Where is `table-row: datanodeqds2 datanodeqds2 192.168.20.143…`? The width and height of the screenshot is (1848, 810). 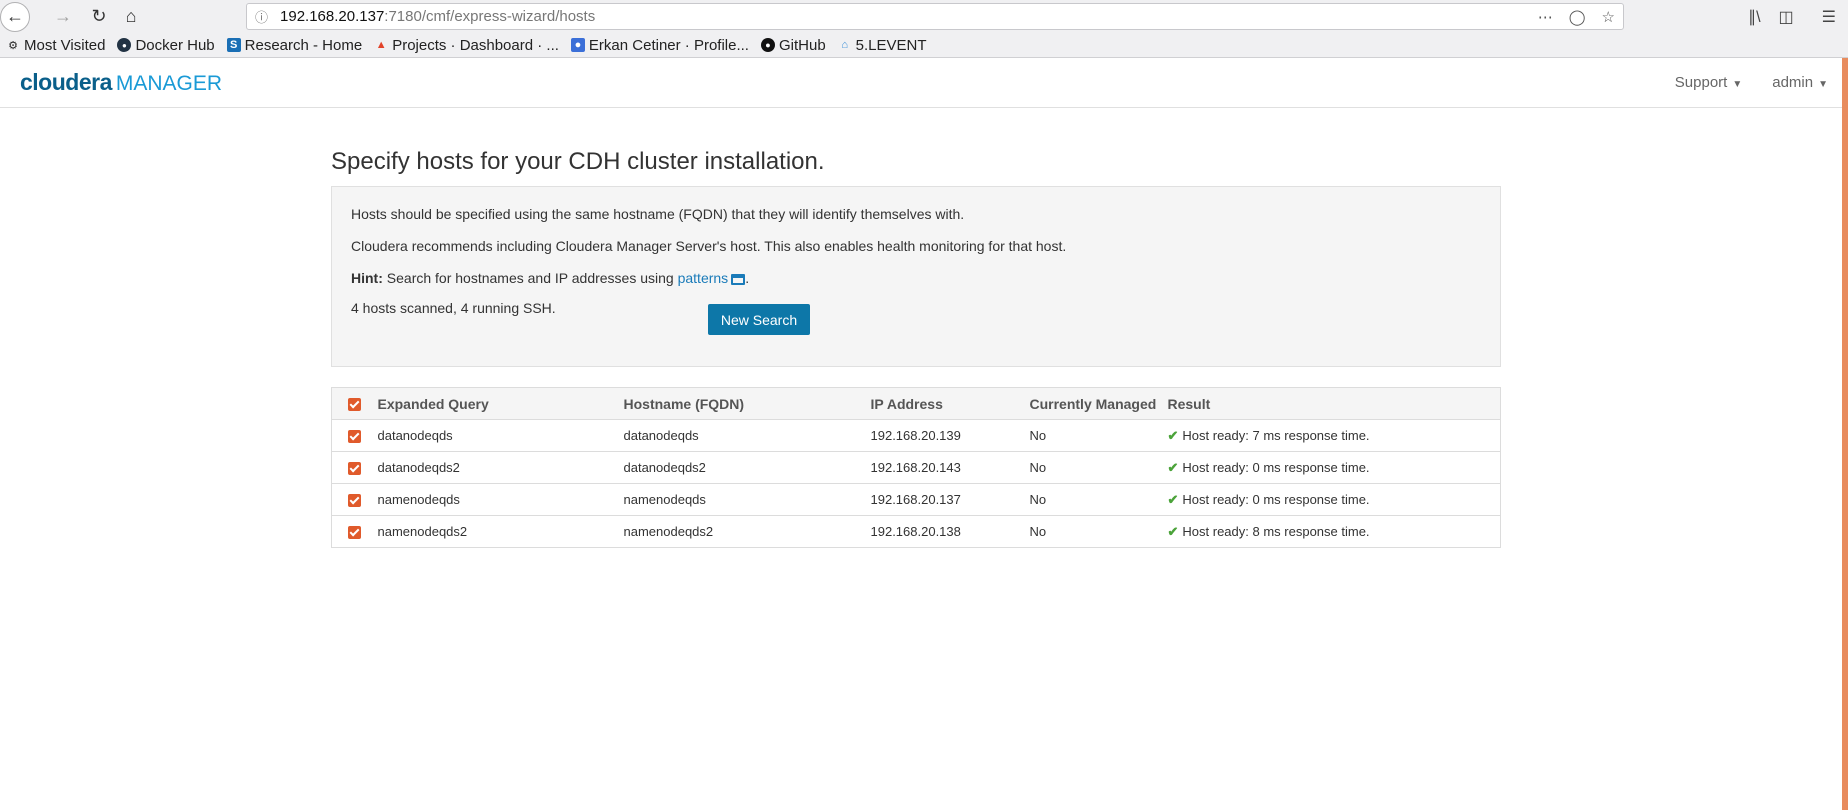 table-row: datanodeqds2 datanodeqds2 192.168.20.143… is located at coordinates (916, 467).